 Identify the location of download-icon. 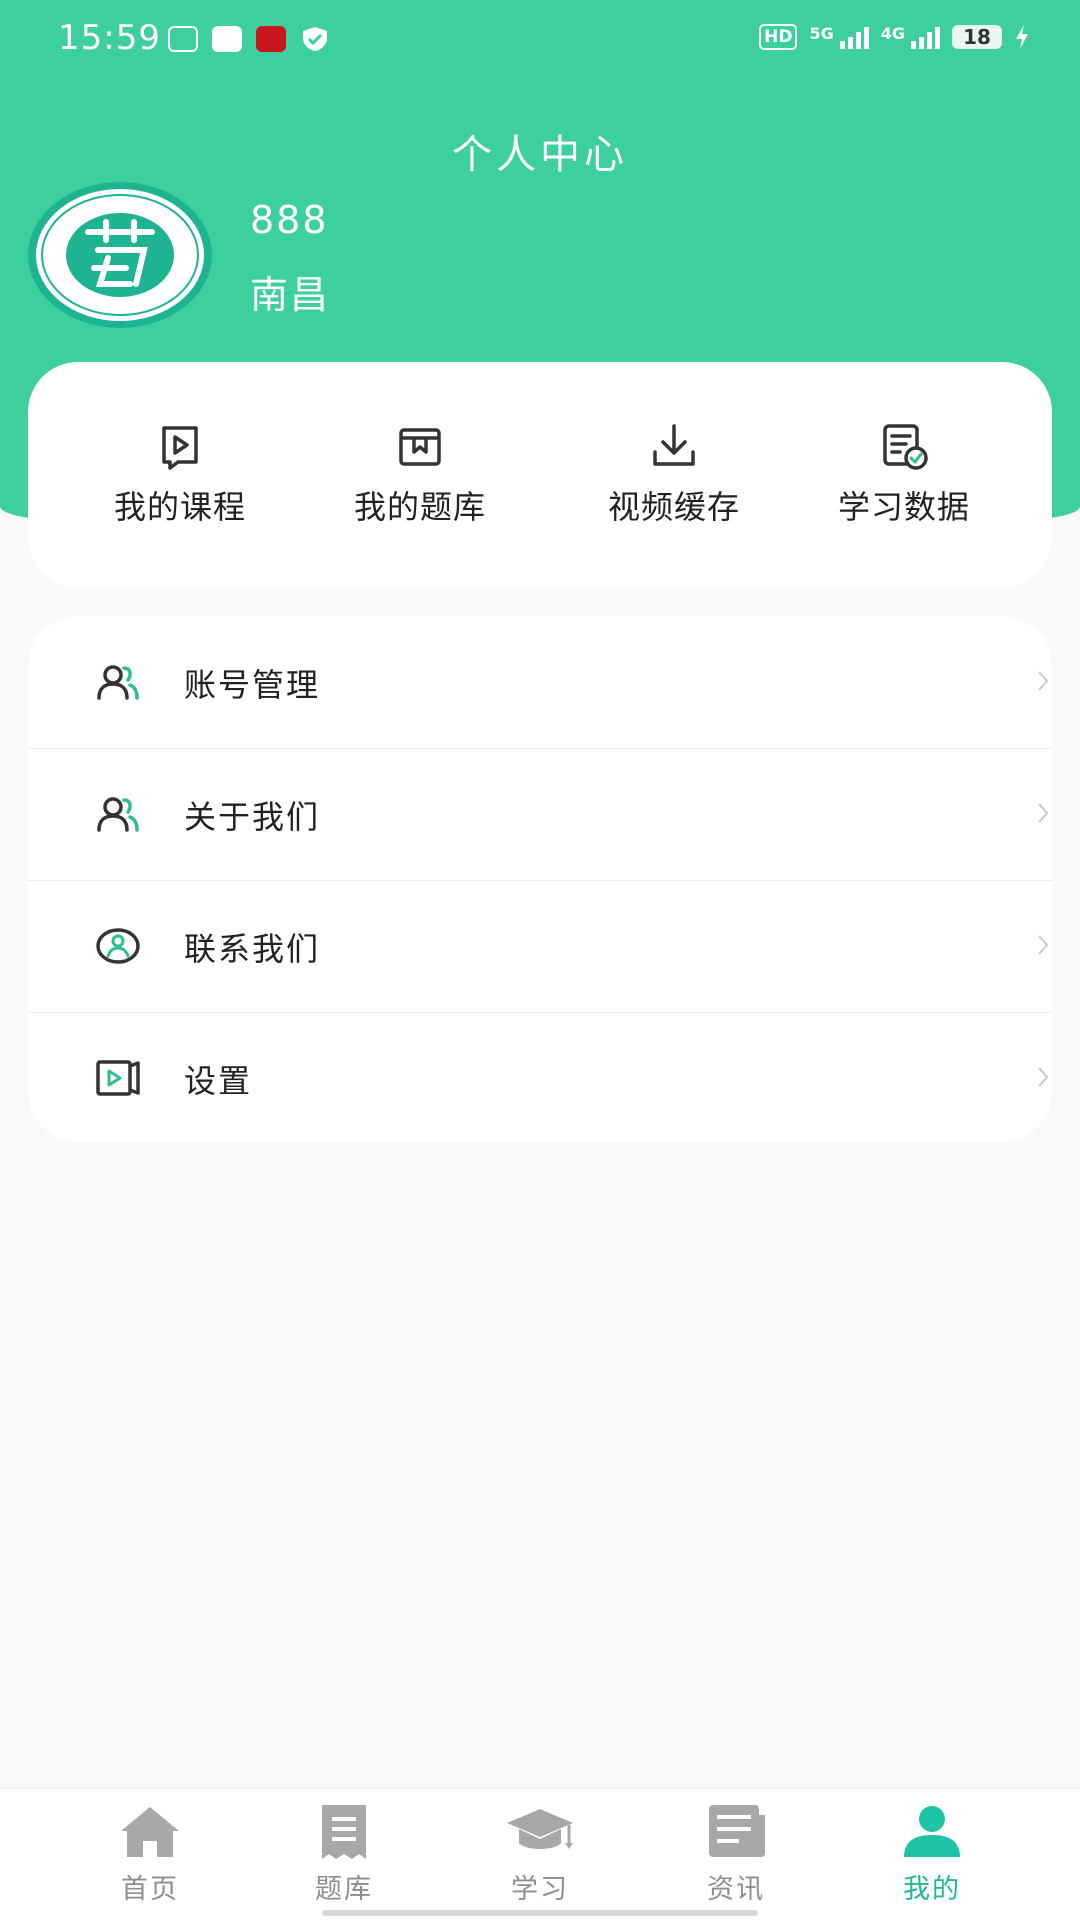
(674, 445).